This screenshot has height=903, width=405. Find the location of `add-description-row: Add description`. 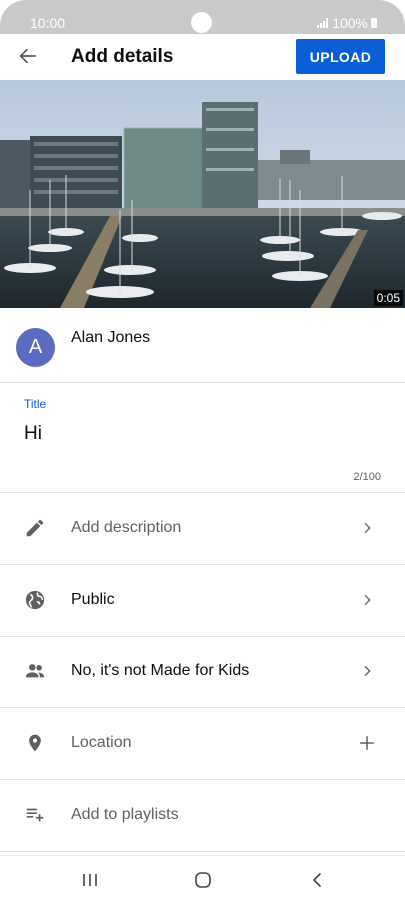

add-description-row: Add description is located at coordinates (202, 529).